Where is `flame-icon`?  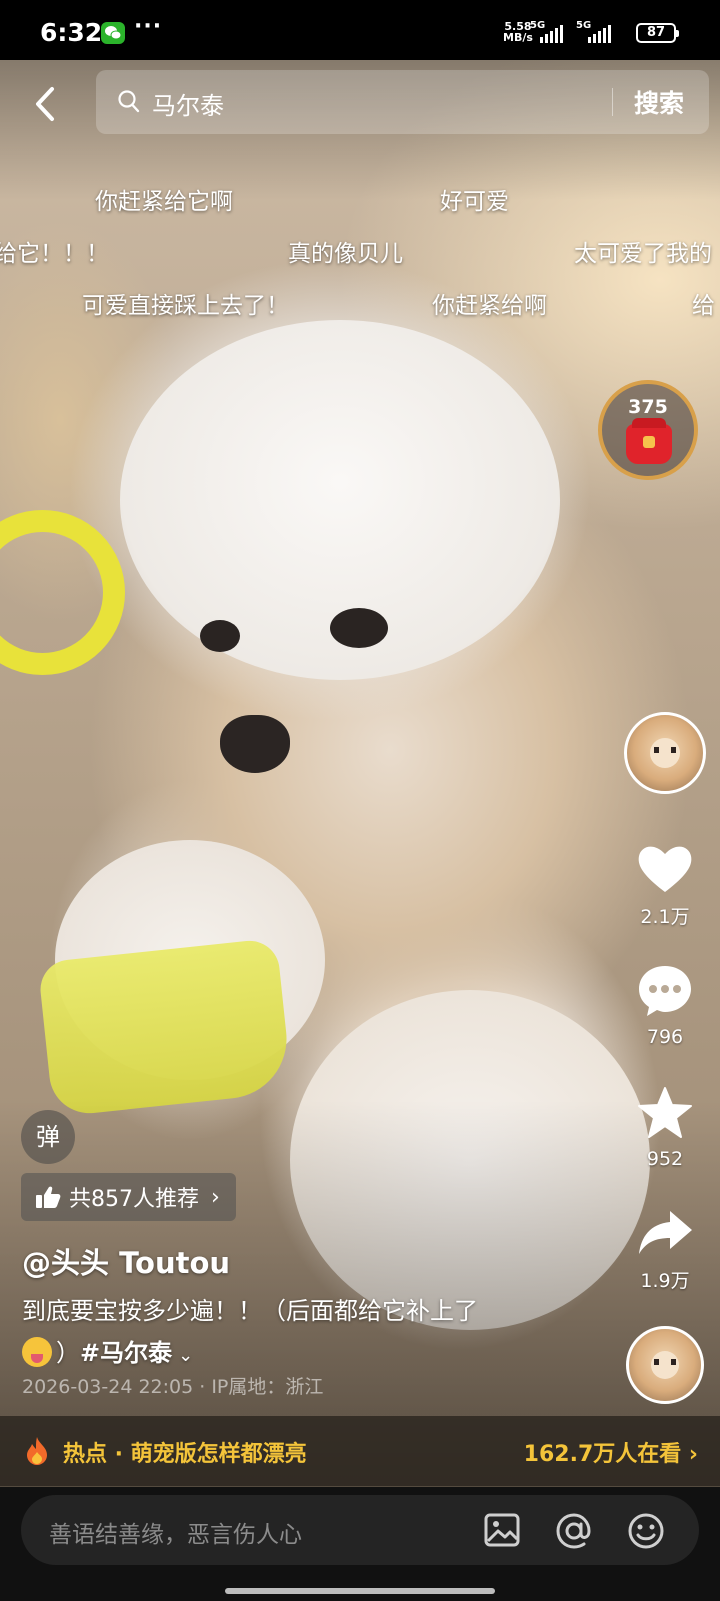 flame-icon is located at coordinates (37, 1451).